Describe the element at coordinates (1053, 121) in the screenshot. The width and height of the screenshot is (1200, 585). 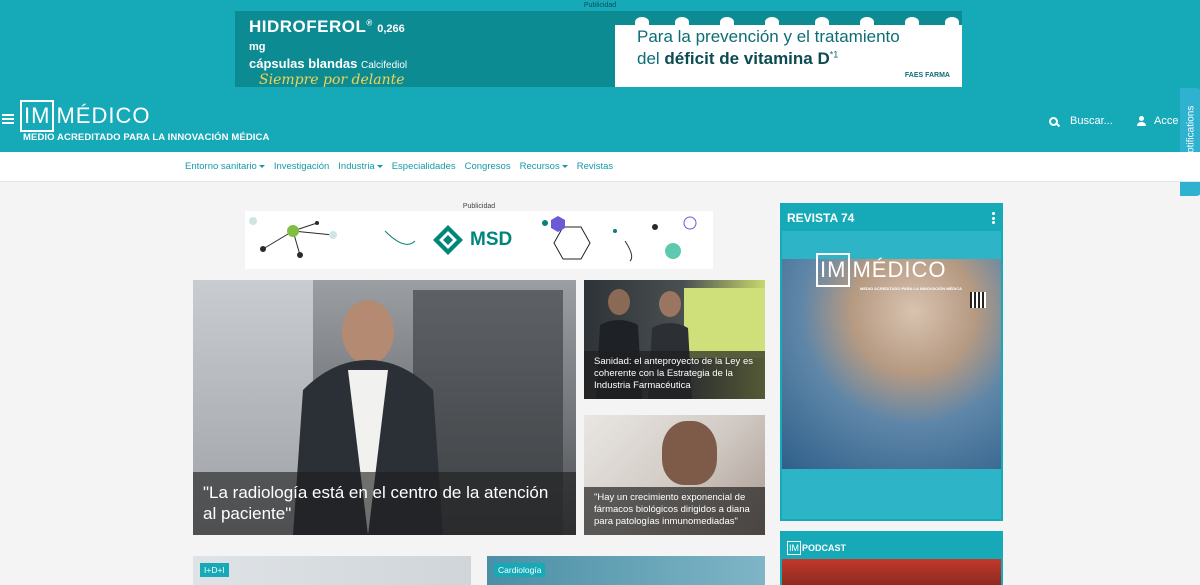
I see `search-icon` at that location.